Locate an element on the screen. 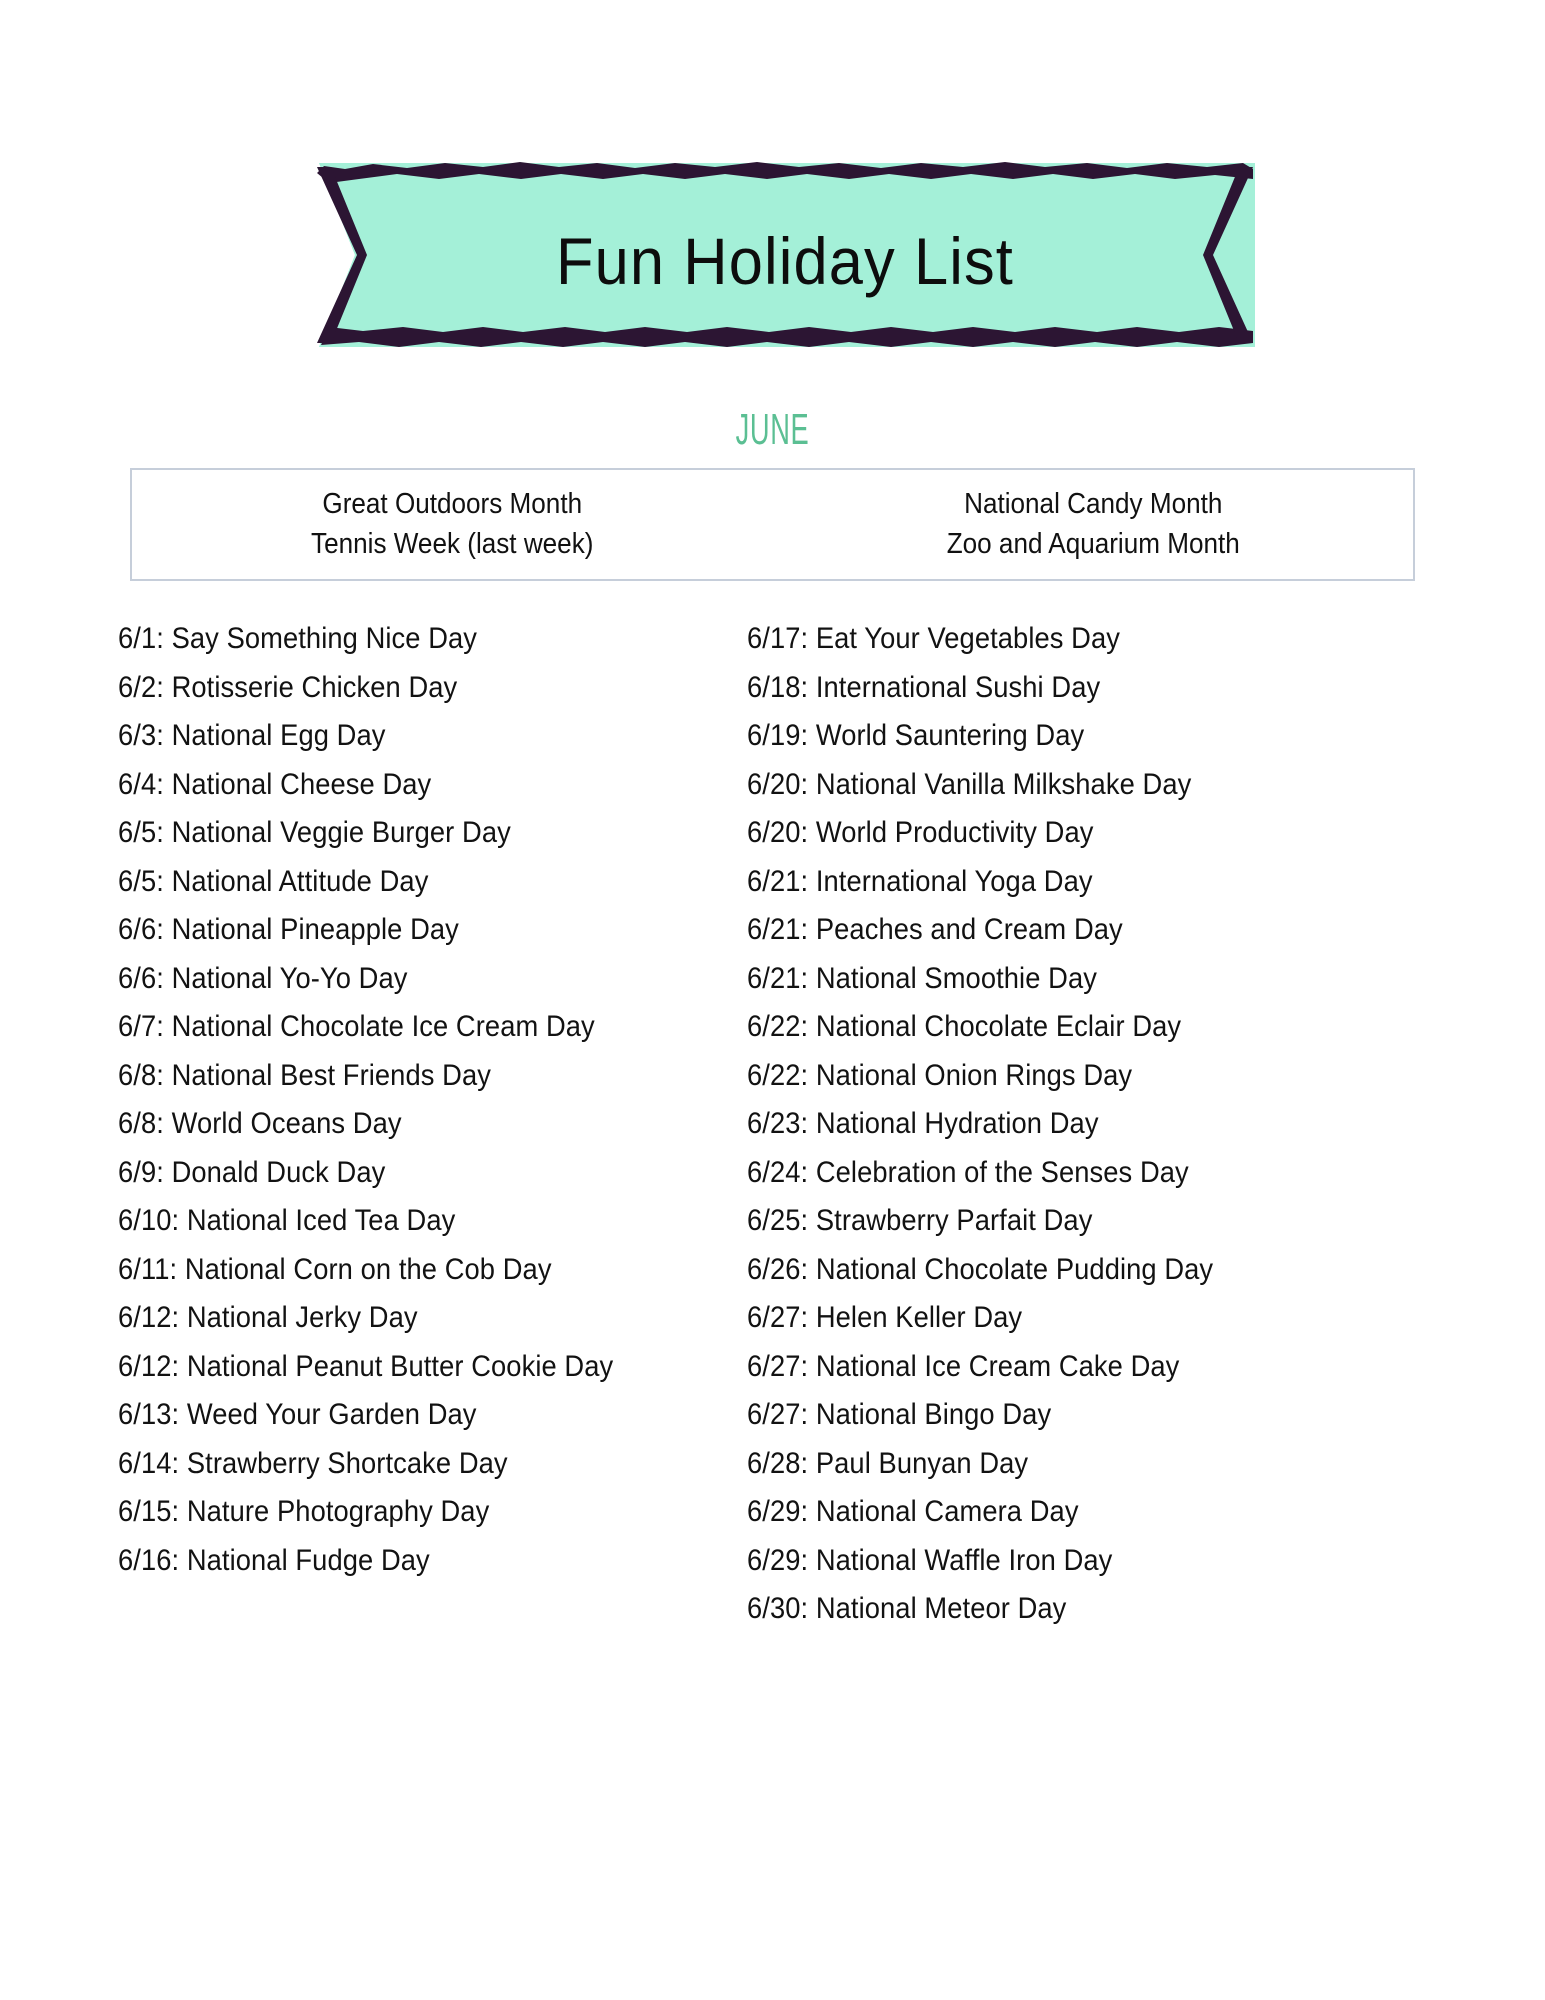 Image resolution: width=1545 pixels, height=2000 pixels. holiday-entry: 6/29: National Waffle Iron Day is located at coordinates (930, 1560).